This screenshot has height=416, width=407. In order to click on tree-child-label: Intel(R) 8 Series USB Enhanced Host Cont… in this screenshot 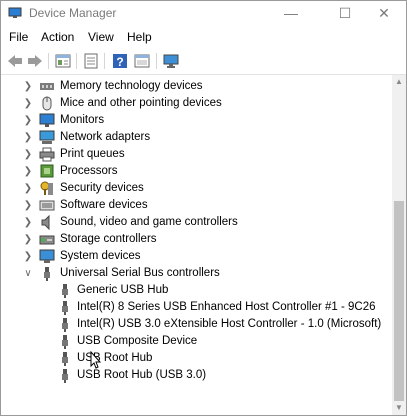, I will do `click(226, 307)`.